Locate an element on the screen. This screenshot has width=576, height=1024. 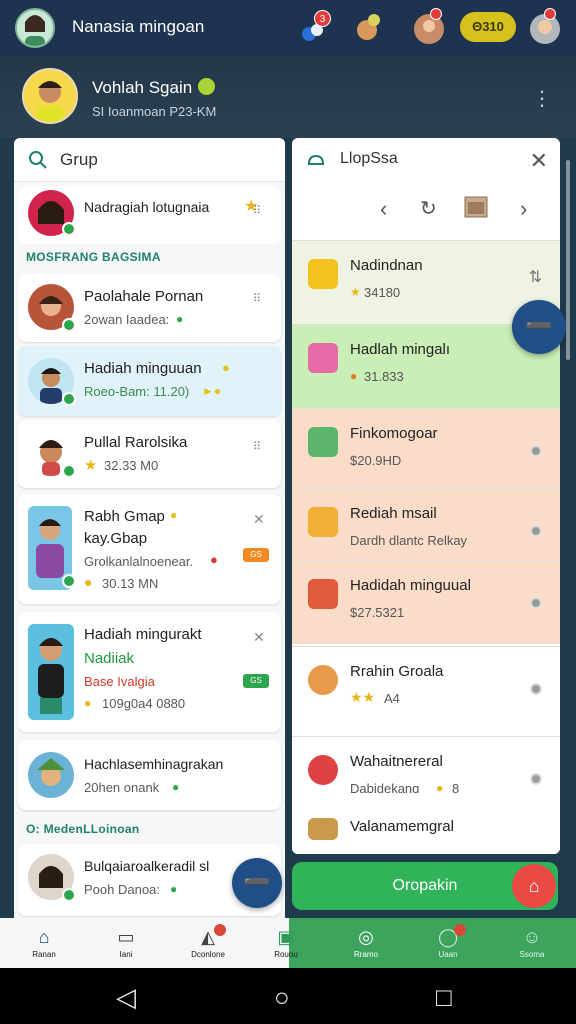
nav-alerts: ◭ Dconlone is located at coordinates (208, 943).